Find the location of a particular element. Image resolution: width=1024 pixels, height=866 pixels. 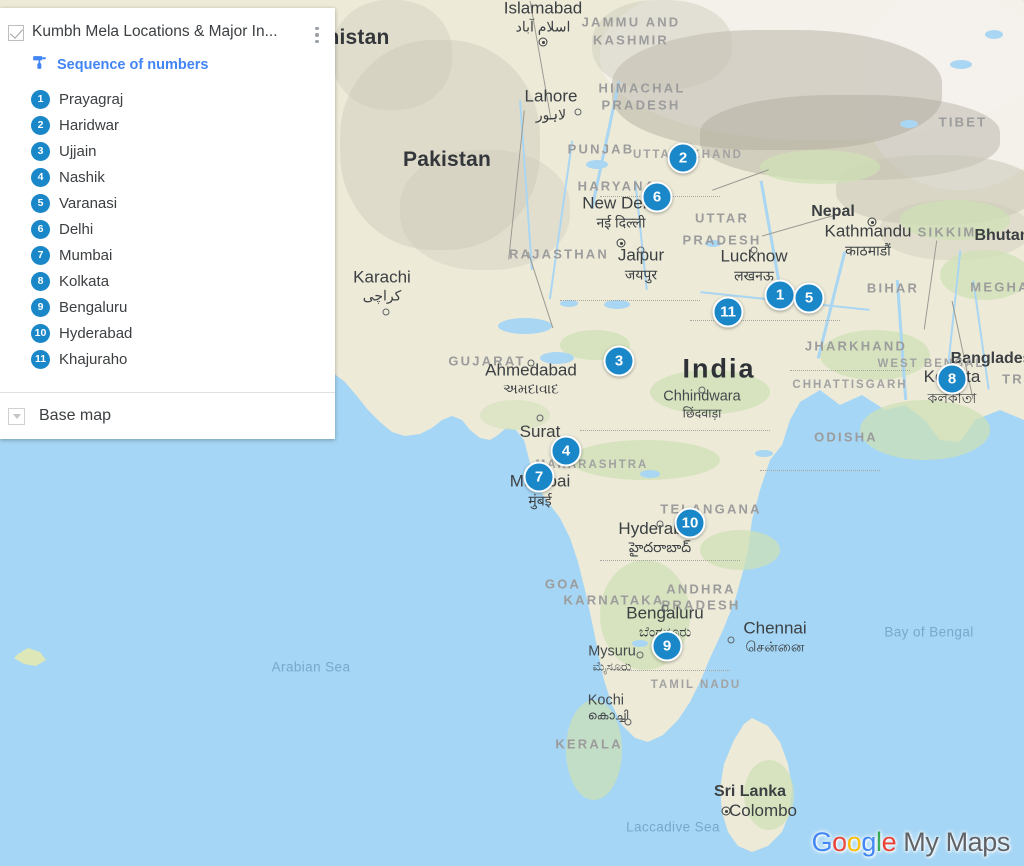

legend-pin-number: 9 is located at coordinates (40, 307).